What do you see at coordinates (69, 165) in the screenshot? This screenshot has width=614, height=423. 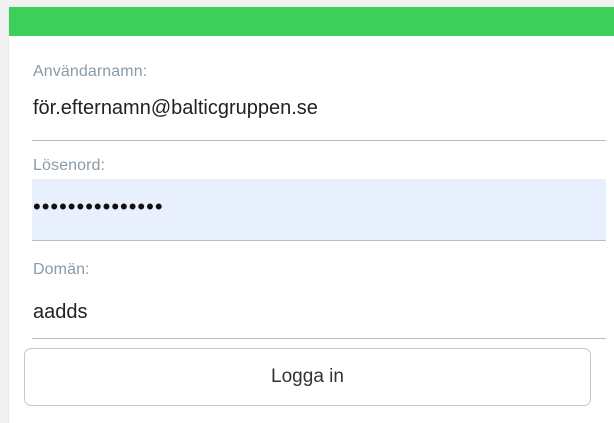 I see `password-label: Lösenord:` at bounding box center [69, 165].